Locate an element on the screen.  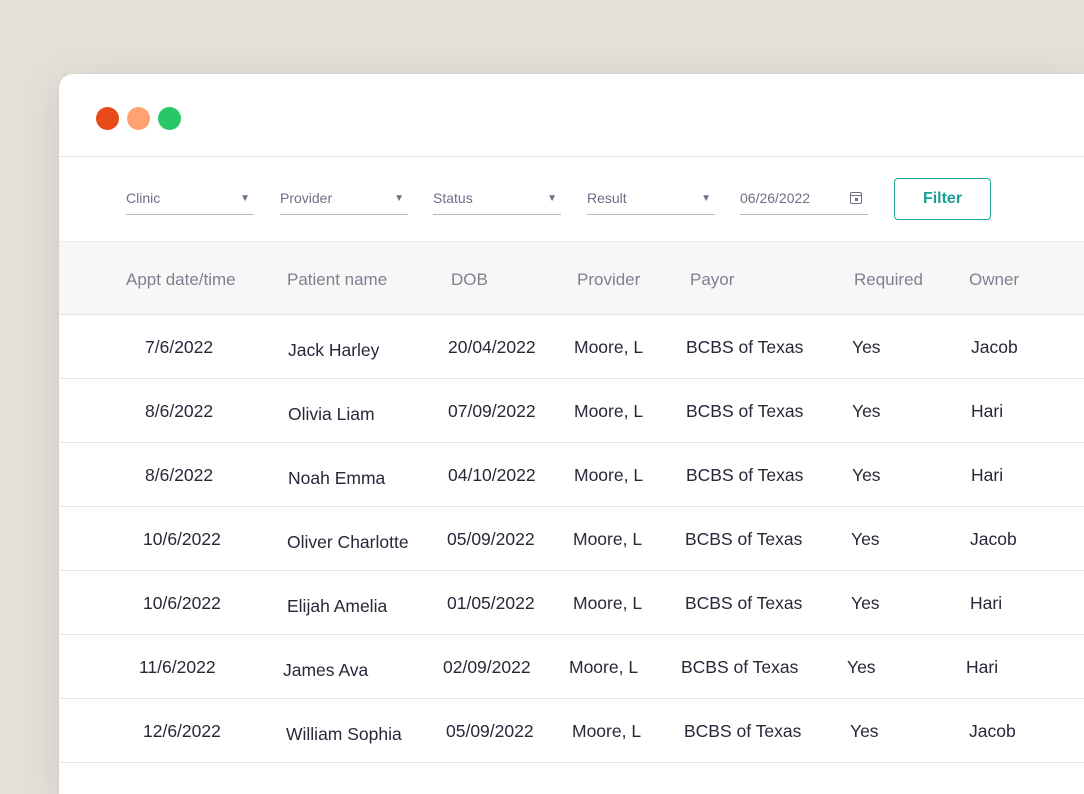
appt-date-cell: 7/6/2022 is located at coordinates (179, 347).